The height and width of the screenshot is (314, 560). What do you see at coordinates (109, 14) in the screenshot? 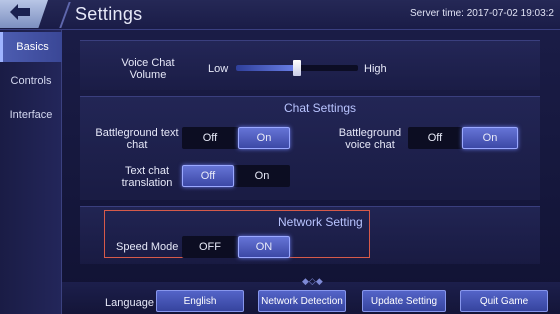
I see `page-title: Settings` at bounding box center [109, 14].